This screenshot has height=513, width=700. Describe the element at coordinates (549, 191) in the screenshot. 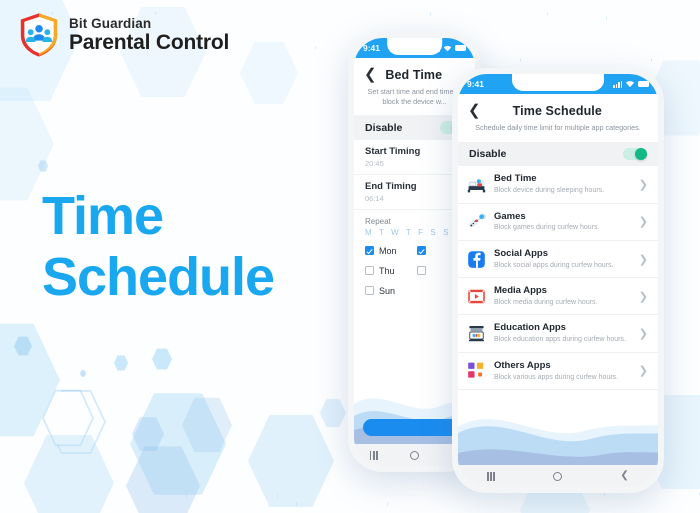

I see `list-item-desc: Block device during sleeping hours.` at that location.